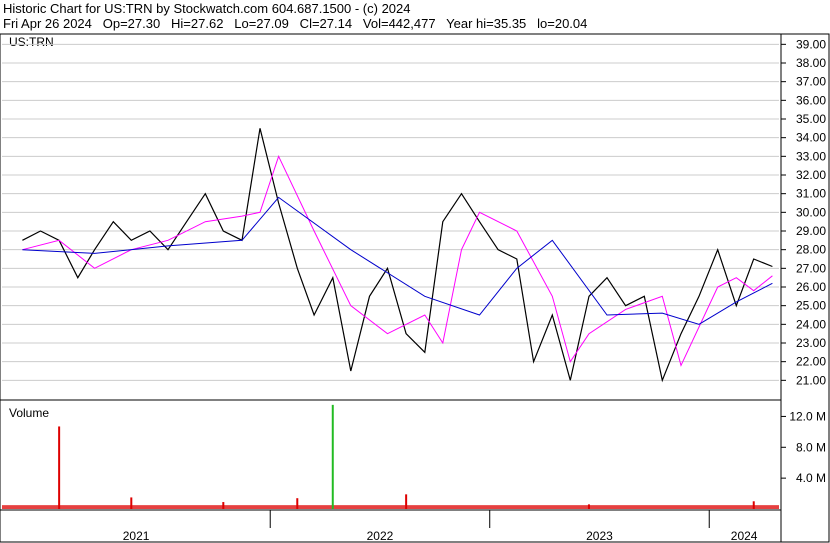 The image size is (830, 543). I want to click on year-label: 2024, so click(744, 536).